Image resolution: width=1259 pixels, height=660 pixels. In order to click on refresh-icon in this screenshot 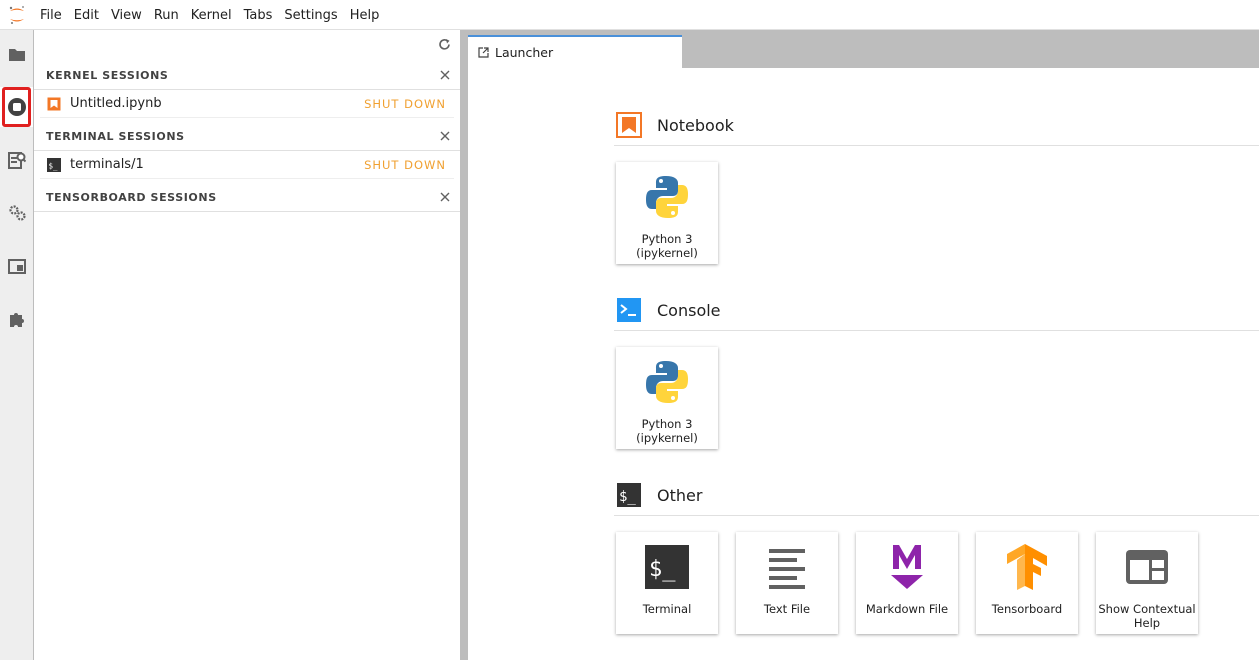, I will do `click(444, 44)`.